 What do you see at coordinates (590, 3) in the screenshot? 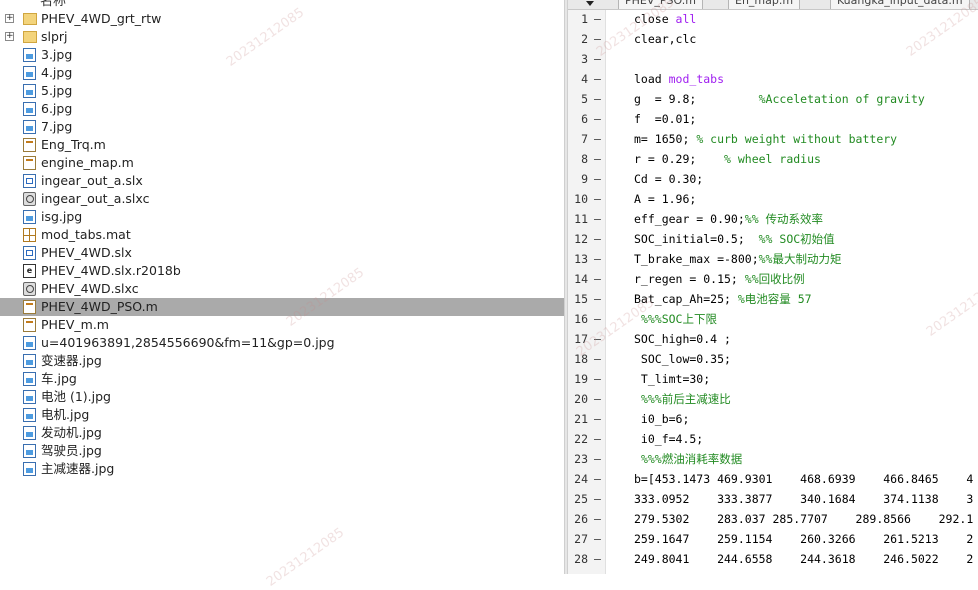
I see `tab-list-dropdown-icon` at bounding box center [590, 3].